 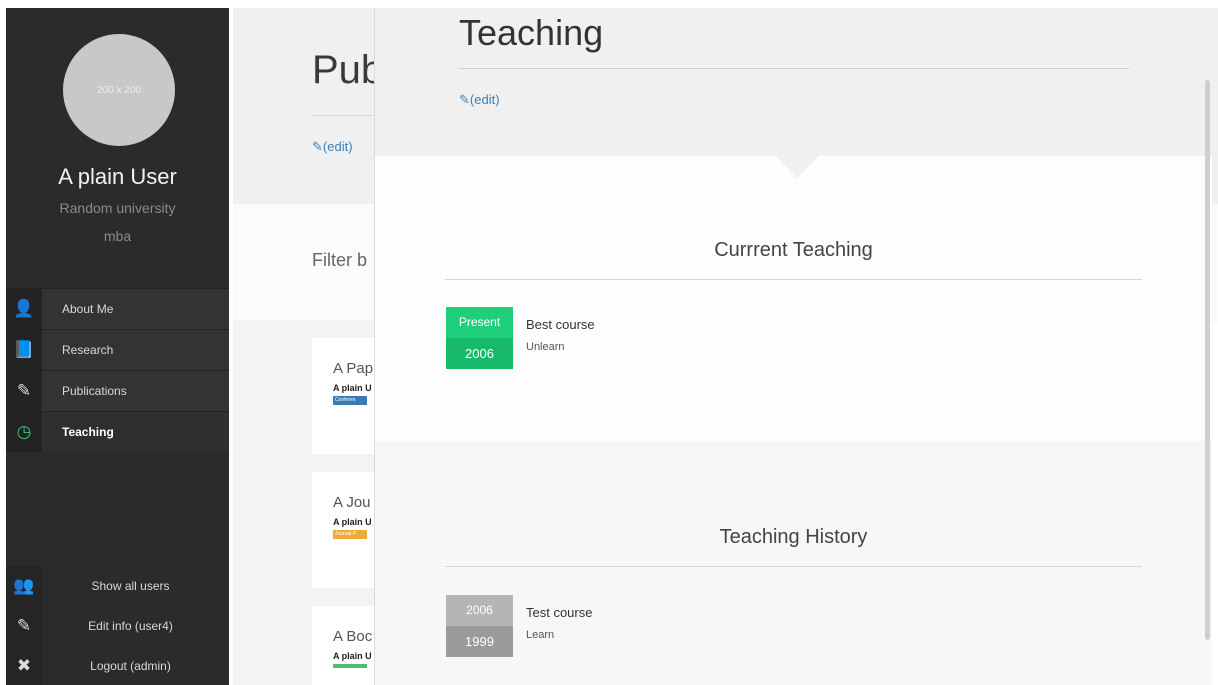 I want to click on teaching-history-heading: Teaching History, so click(x=793, y=537).